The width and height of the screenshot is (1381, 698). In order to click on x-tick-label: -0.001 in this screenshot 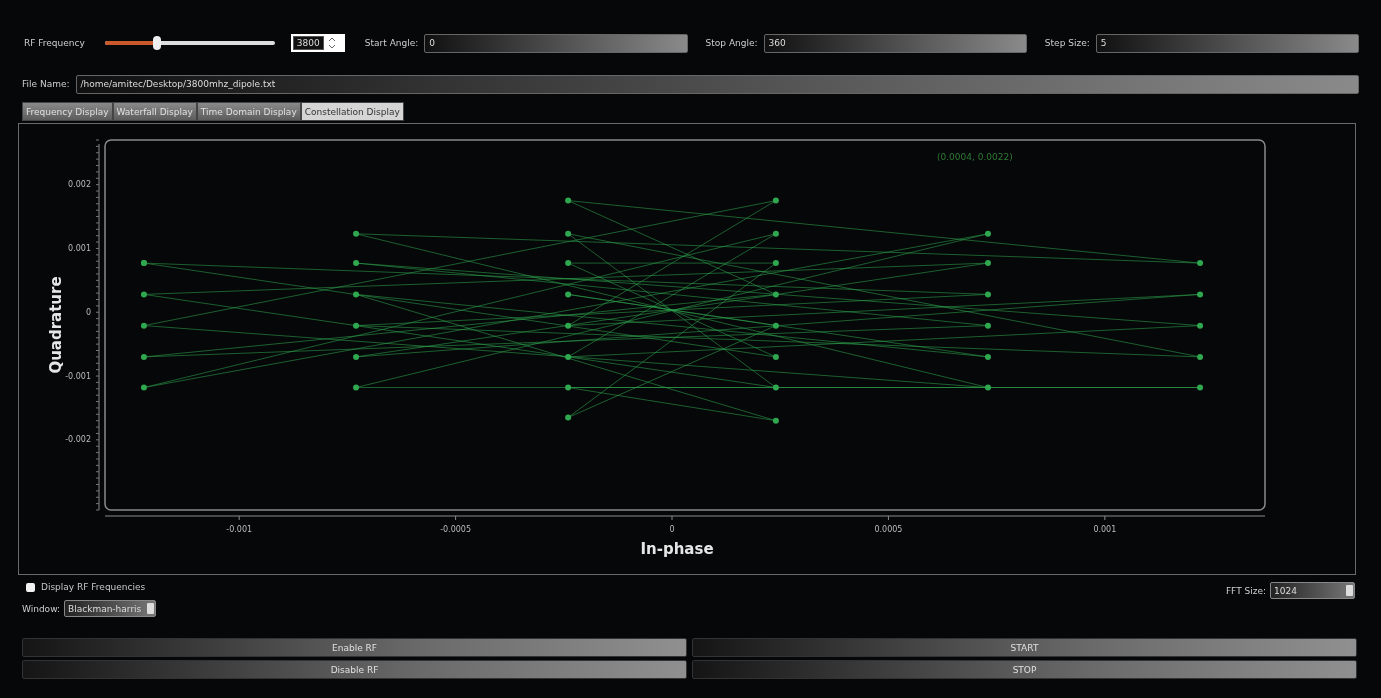, I will do `click(239, 529)`.